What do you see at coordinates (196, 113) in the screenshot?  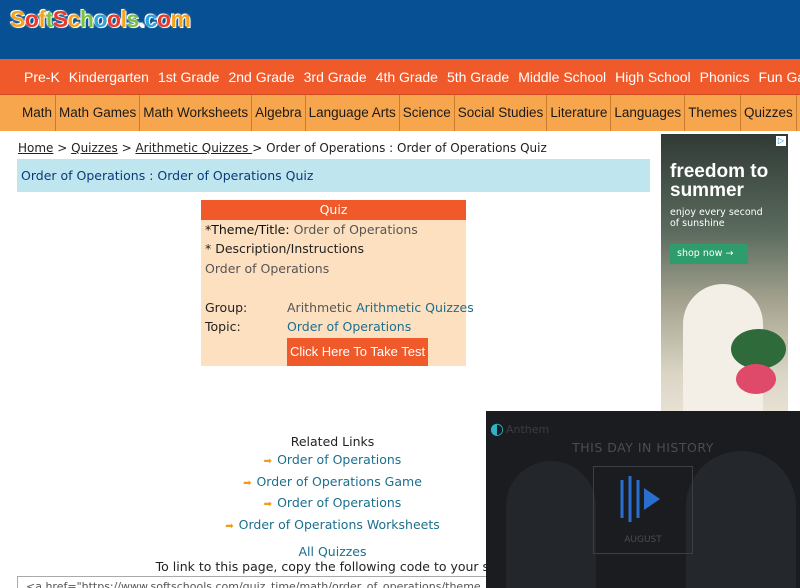 I see `subject-nav-item: Math Worksheets` at bounding box center [196, 113].